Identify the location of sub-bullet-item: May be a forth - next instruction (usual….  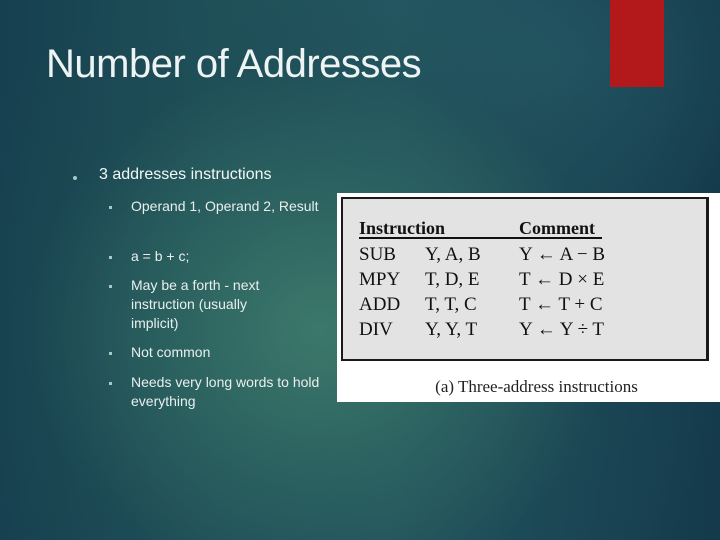
(195, 304).